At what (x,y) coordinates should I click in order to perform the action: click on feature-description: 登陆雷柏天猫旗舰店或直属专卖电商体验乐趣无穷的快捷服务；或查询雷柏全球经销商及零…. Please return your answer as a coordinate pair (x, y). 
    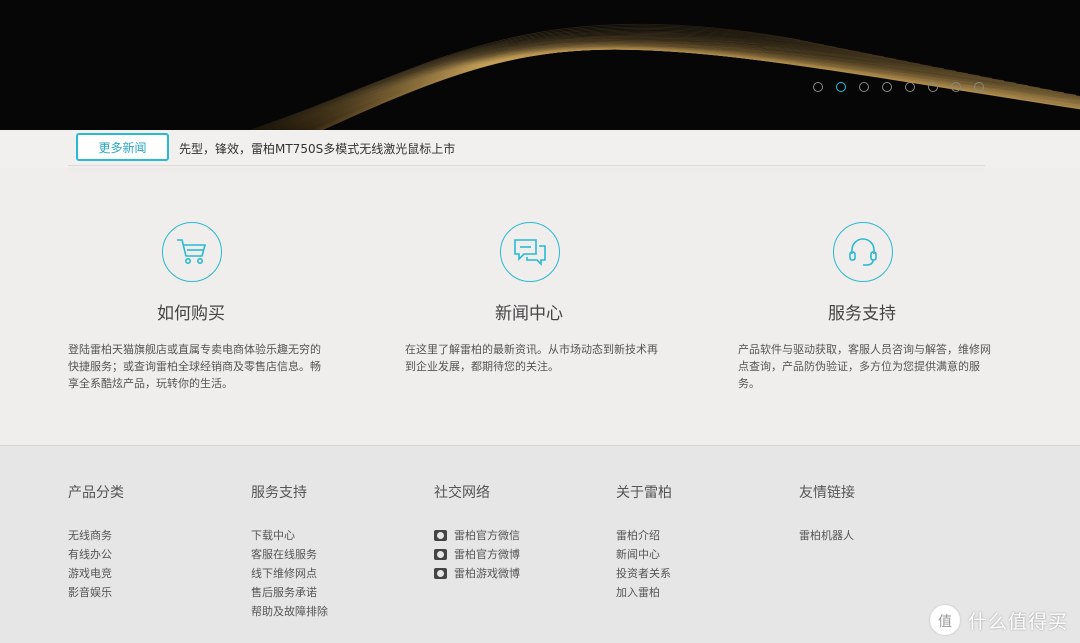
    Looking at the image, I should click on (194, 366).